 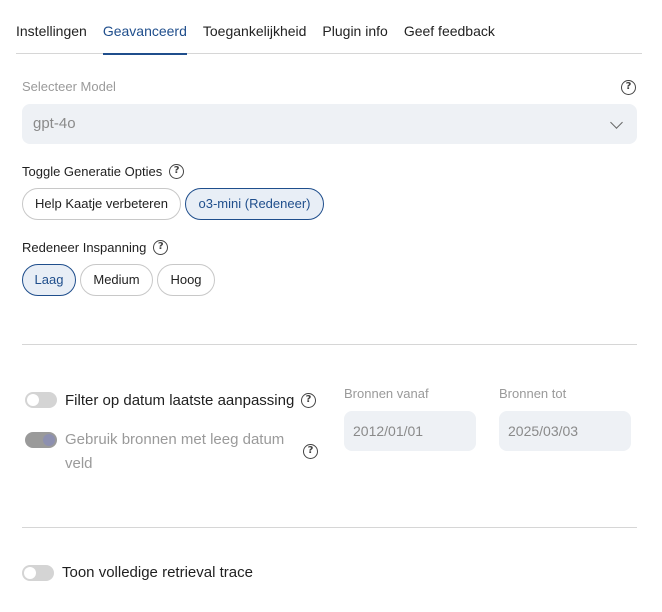 What do you see at coordinates (186, 280) in the screenshot?
I see `effort-hoog: Hoog` at bounding box center [186, 280].